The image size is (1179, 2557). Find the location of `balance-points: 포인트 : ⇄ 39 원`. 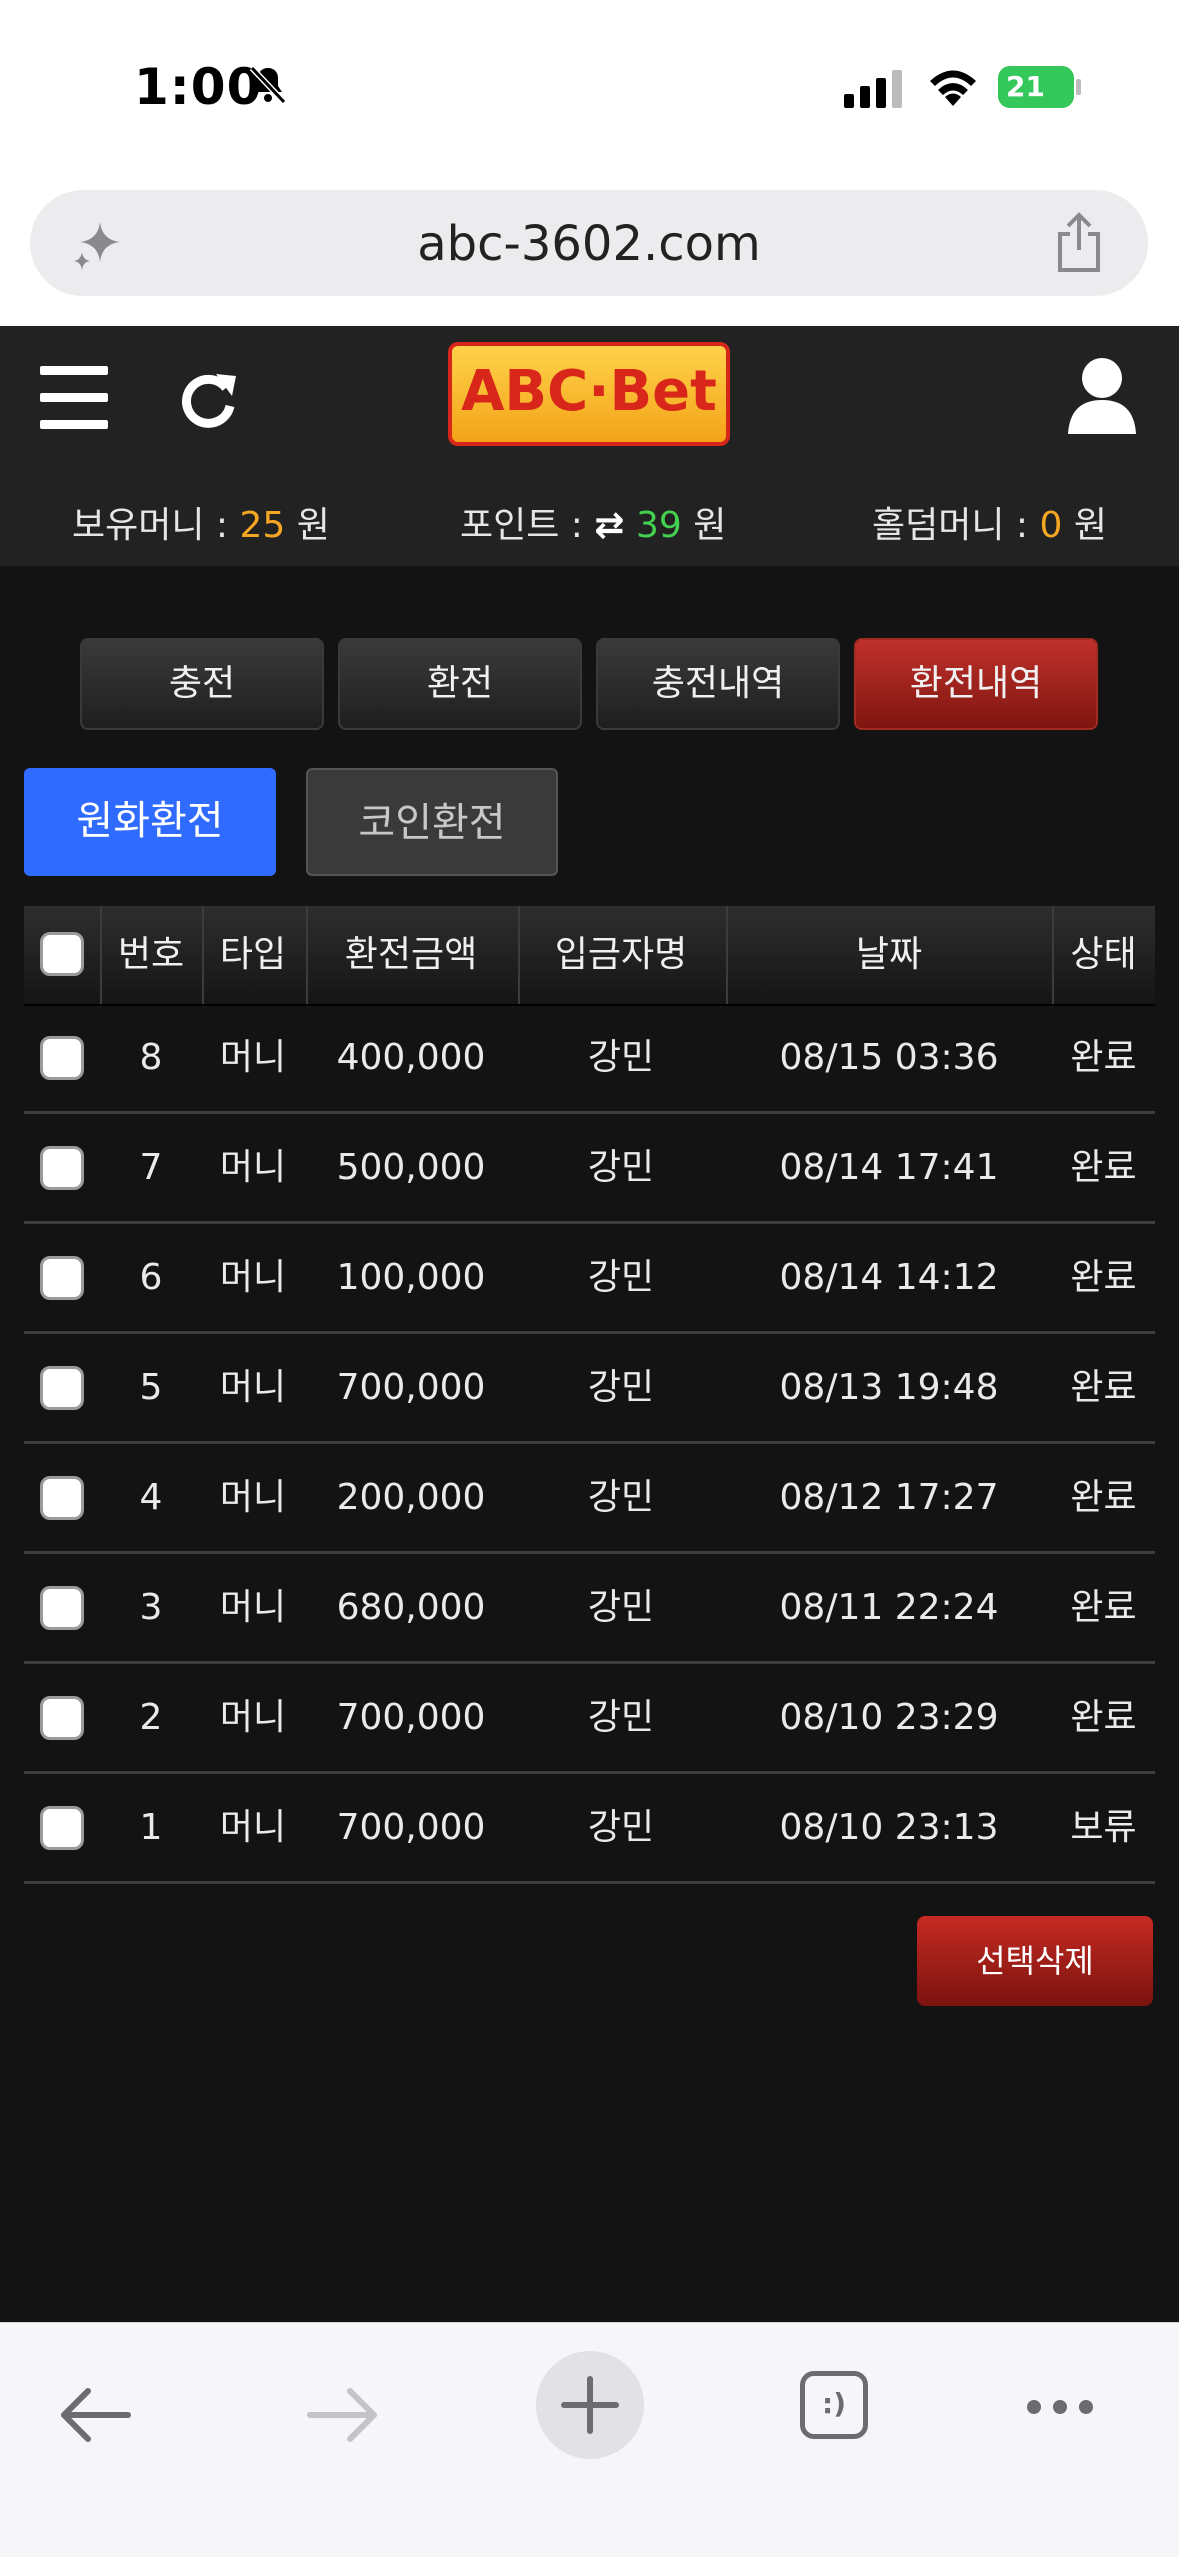

balance-points: 포인트 : ⇄ 39 원 is located at coordinates (593, 522).